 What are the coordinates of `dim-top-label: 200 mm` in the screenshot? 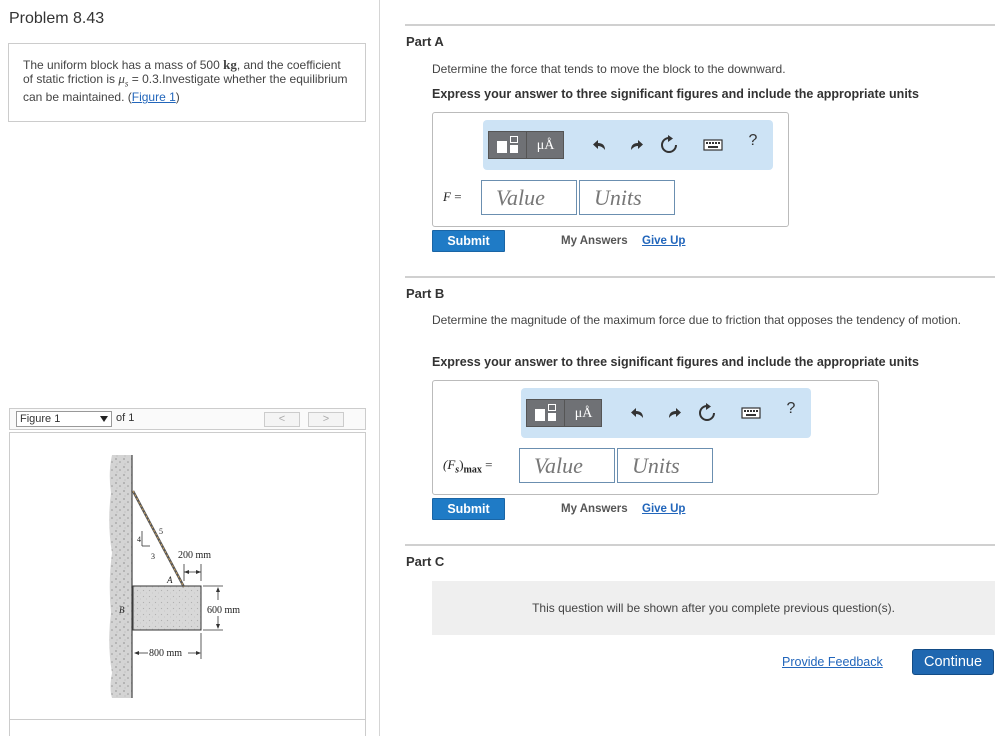 It's located at (194, 555).